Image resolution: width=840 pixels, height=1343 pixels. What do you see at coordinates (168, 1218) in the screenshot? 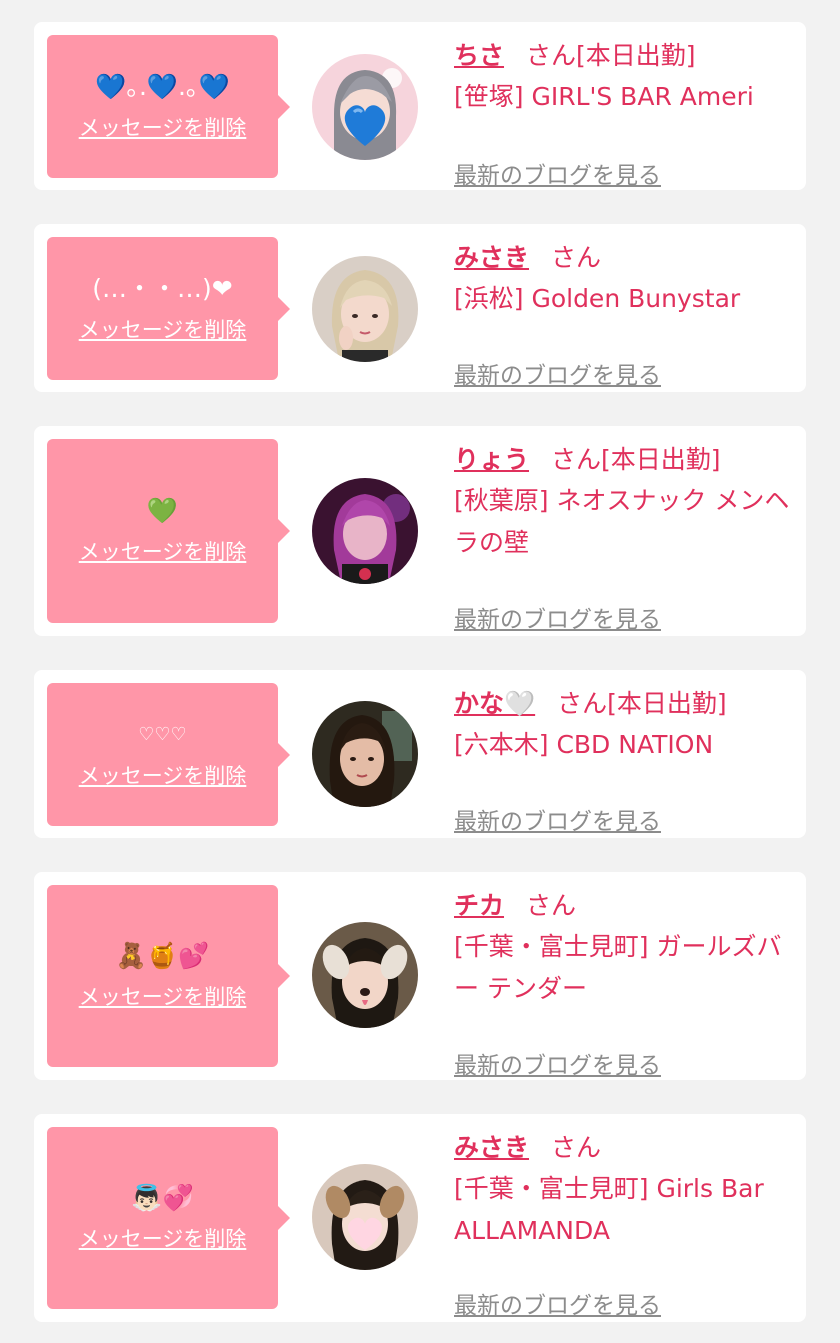
I see `message-bubble: 👼🏻💞 メッセージを削除` at bounding box center [168, 1218].